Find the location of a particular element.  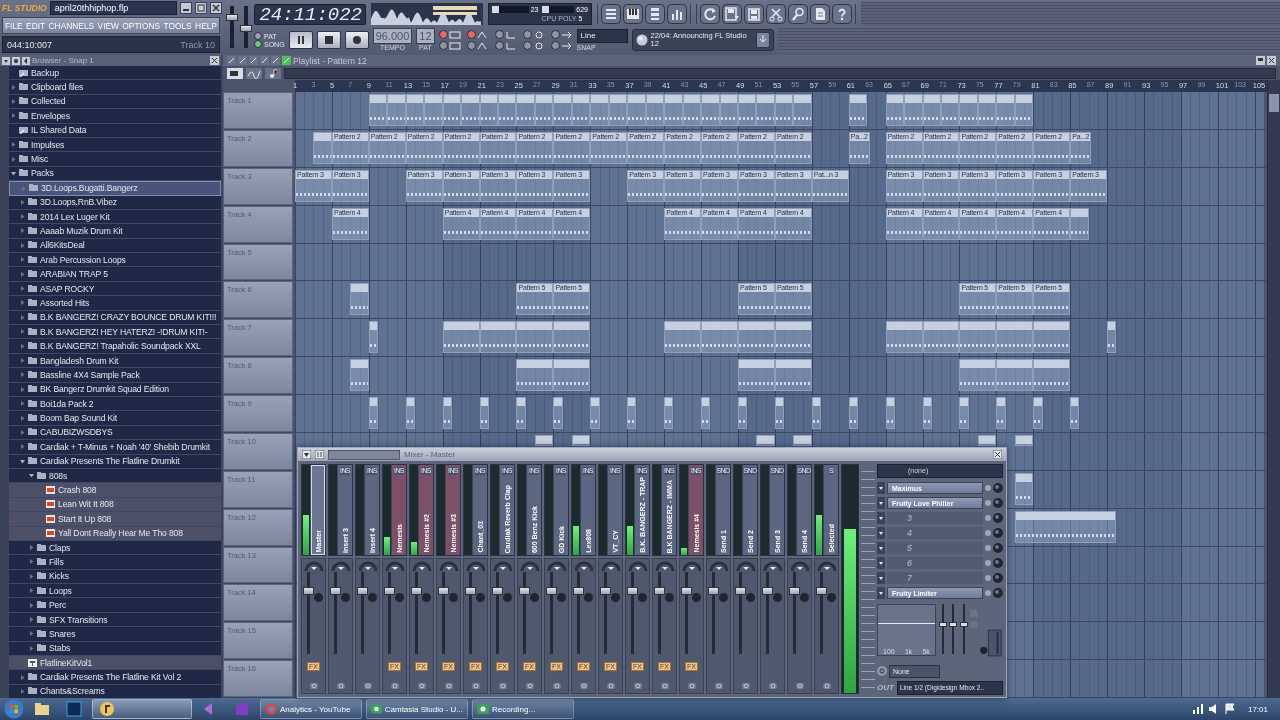

output-label: OUT is located at coordinates (885, 687).